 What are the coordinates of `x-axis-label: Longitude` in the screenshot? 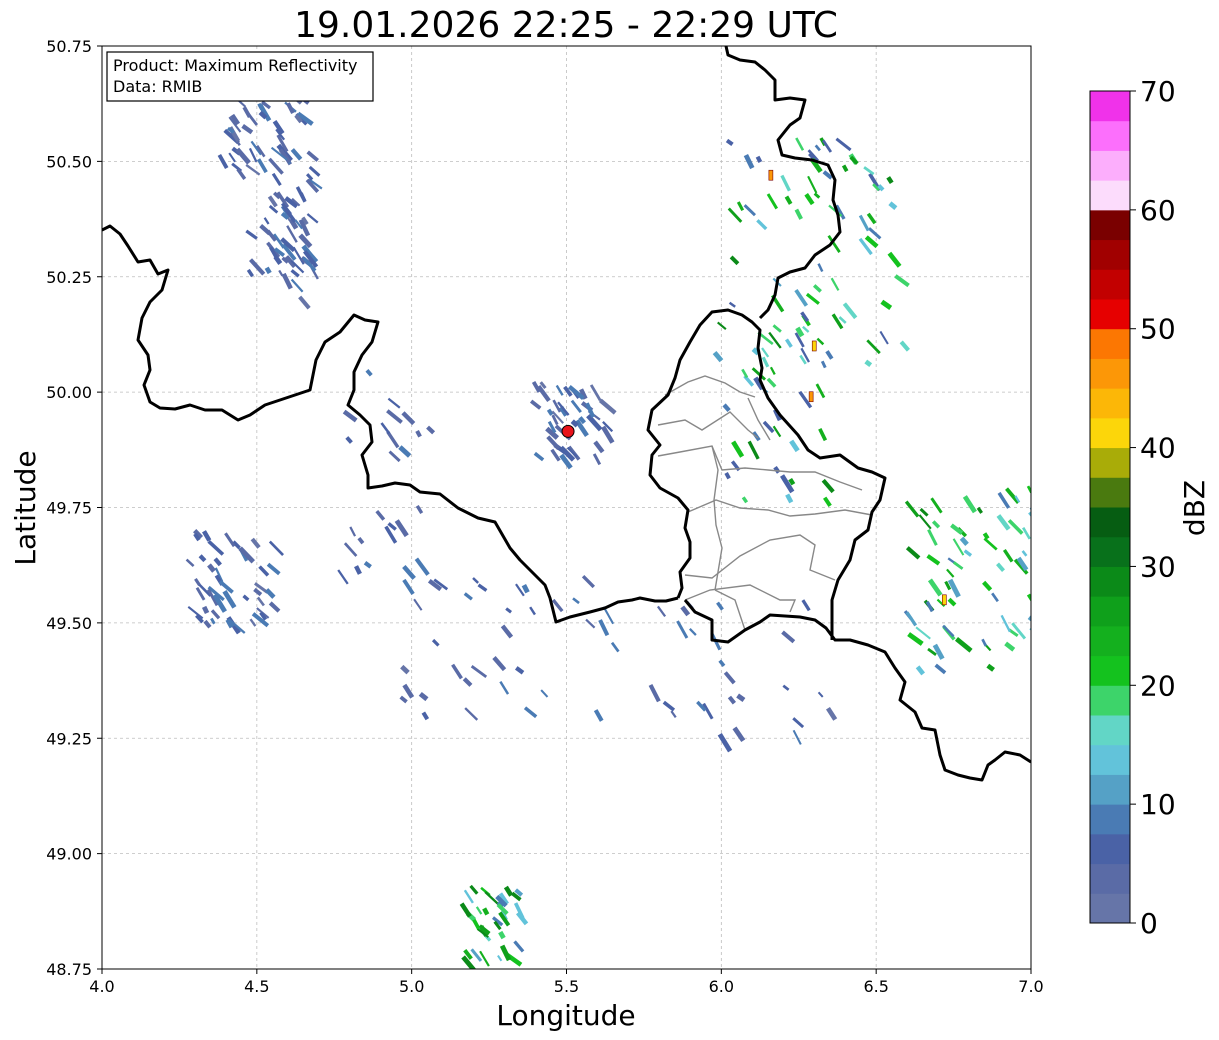 It's located at (565, 1015).